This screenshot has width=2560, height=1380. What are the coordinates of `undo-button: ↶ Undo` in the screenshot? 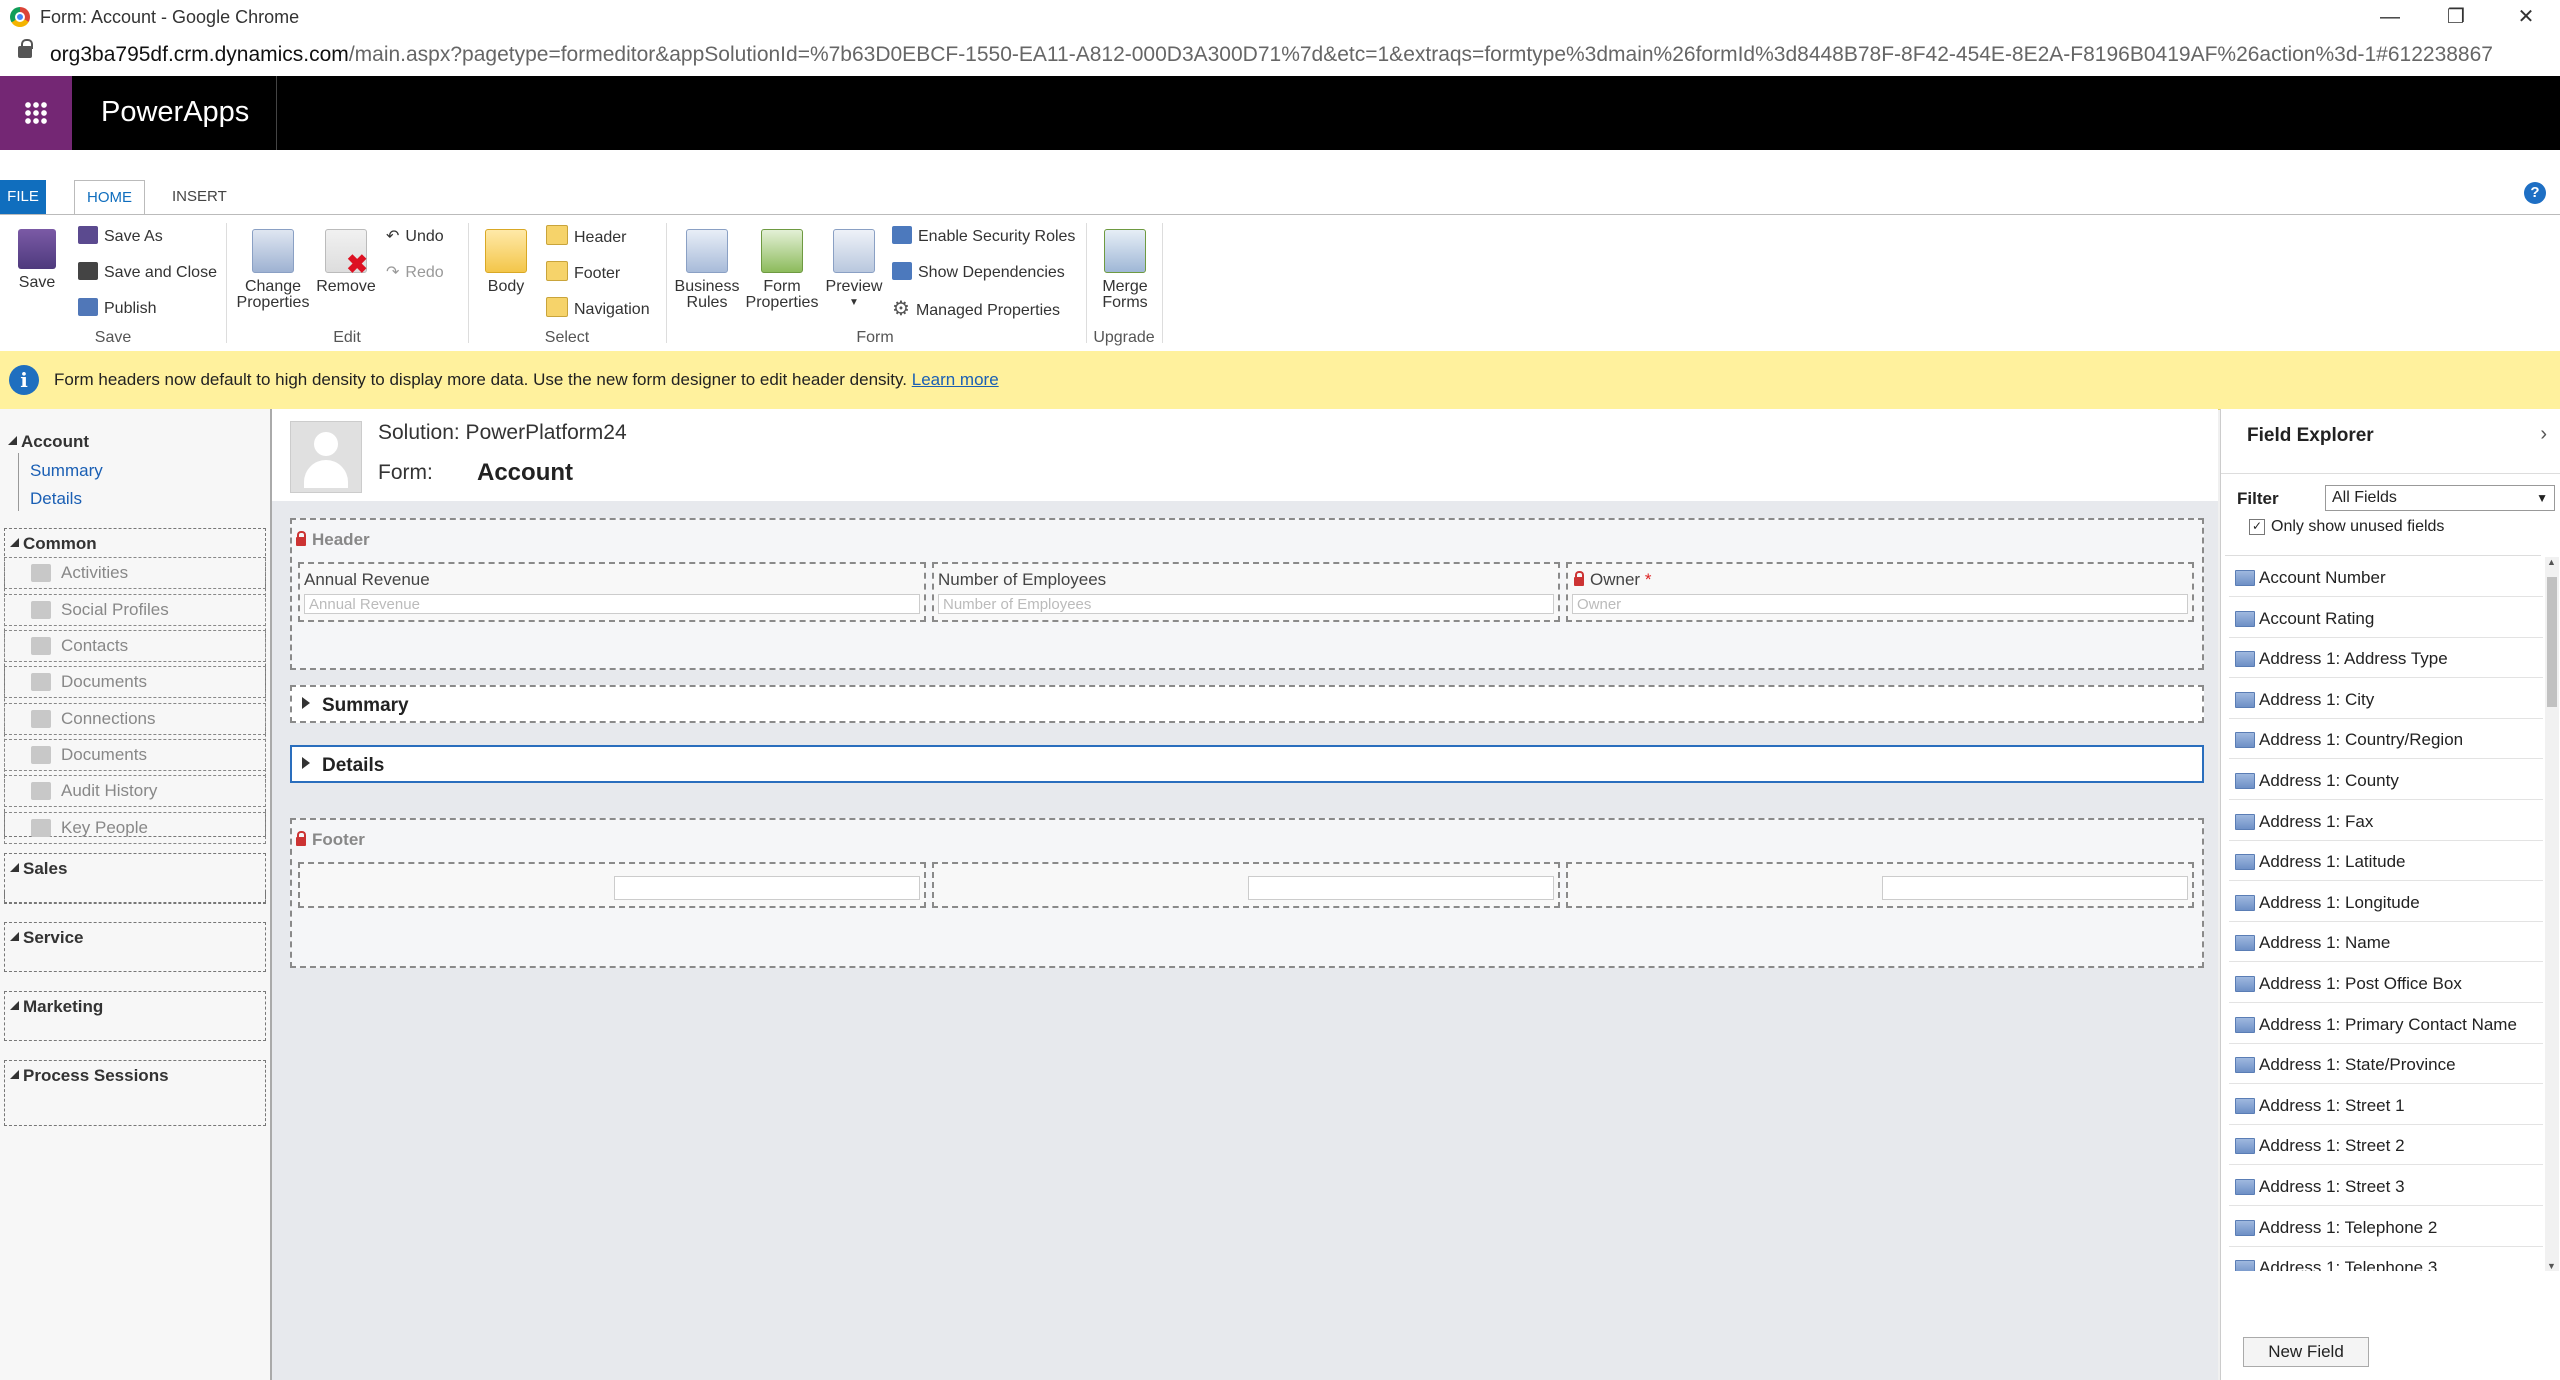 It's located at (415, 237).